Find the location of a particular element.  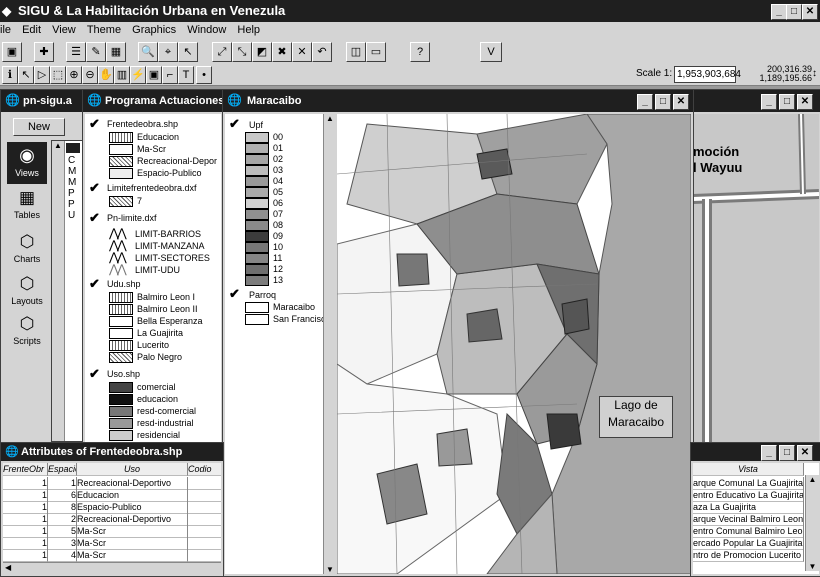

limite-theme-name: Limitefrentedeobra.dxf is located at coordinates (152, 188).